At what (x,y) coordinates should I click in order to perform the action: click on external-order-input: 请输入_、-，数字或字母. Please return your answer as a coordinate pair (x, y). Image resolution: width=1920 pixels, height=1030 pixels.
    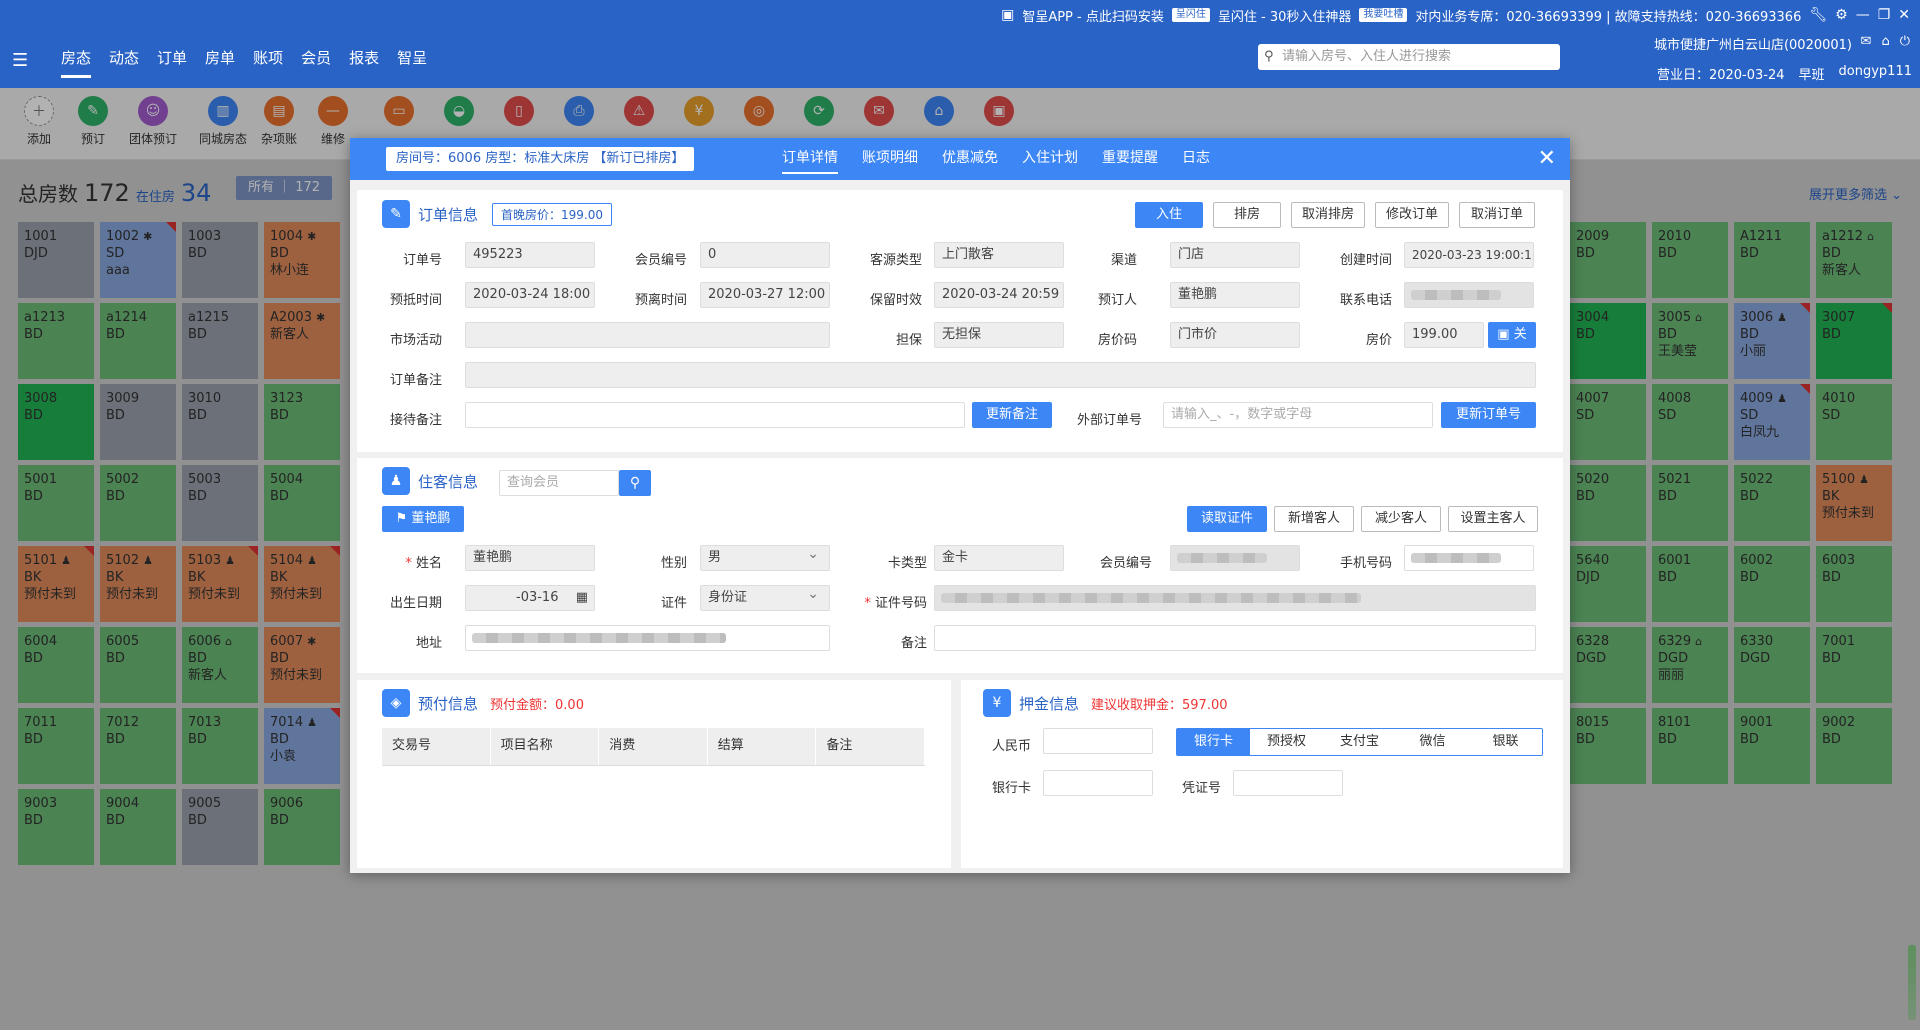
    Looking at the image, I should click on (1298, 415).